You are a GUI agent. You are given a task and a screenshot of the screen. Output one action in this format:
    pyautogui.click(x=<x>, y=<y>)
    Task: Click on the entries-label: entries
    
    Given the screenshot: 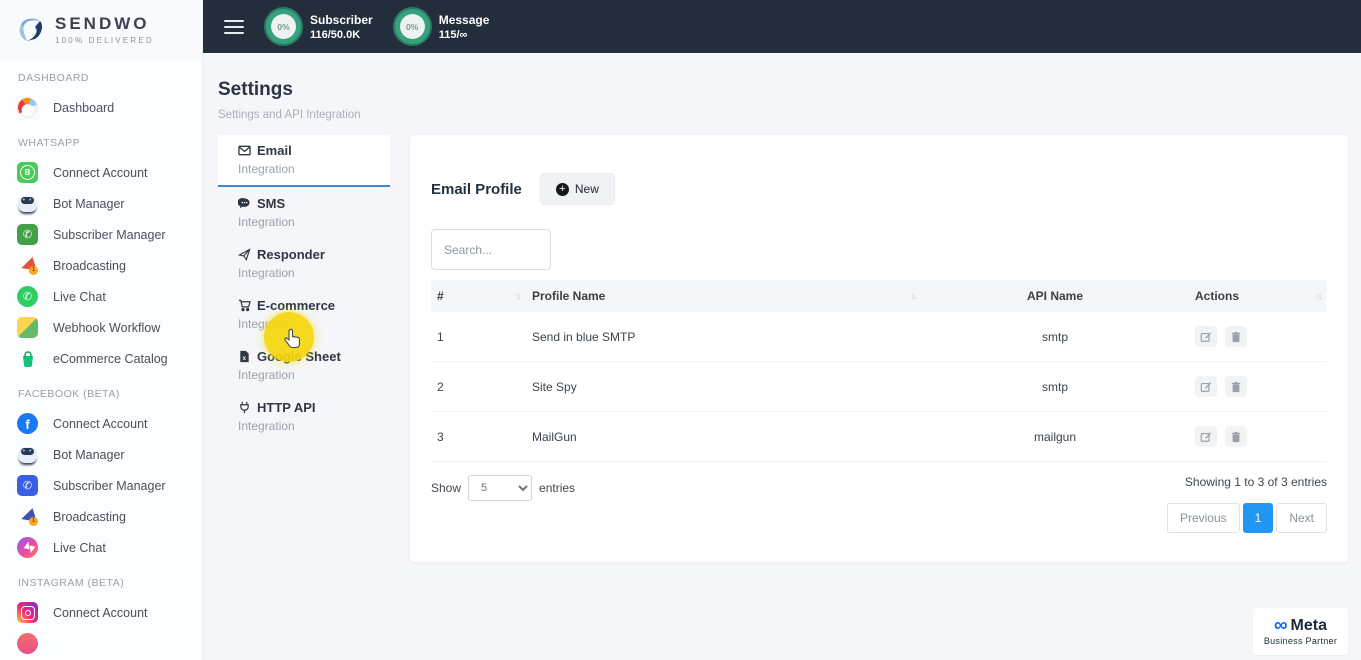 What is the action you would take?
    pyautogui.click(x=557, y=488)
    